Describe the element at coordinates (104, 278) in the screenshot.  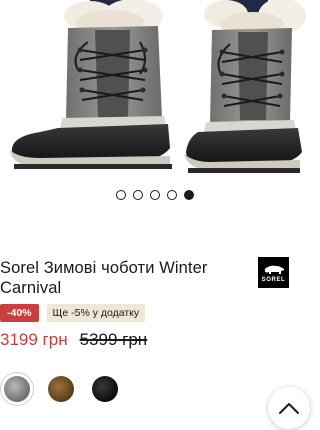
I see `product-title: Sorel Зимові чоботи Winter Carnival` at that location.